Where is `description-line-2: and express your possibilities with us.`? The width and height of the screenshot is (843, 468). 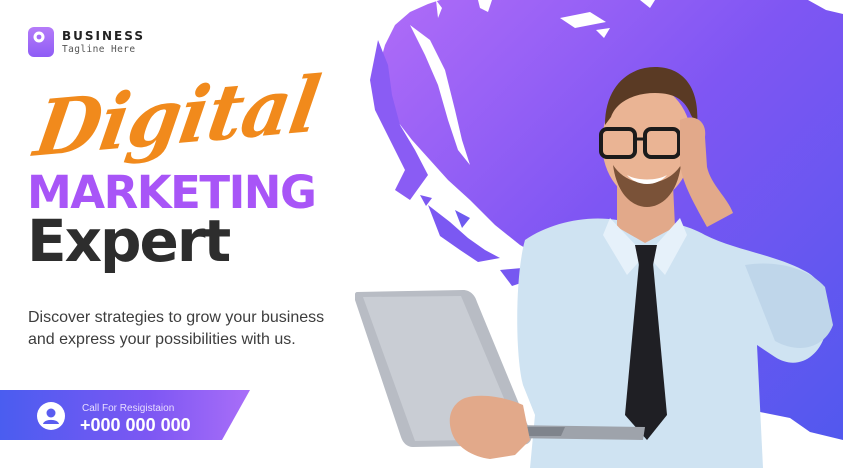
description-line-2: and express your possibilities with us. is located at coordinates (162, 339).